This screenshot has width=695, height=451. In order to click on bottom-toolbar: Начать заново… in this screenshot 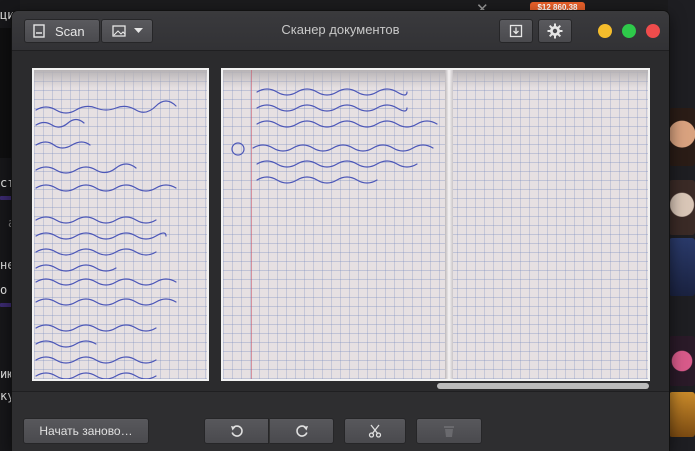, I will do `click(340, 421)`.